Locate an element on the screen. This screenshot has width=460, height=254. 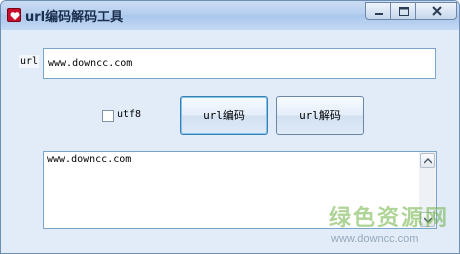
app-heart-icon is located at coordinates (14, 15).